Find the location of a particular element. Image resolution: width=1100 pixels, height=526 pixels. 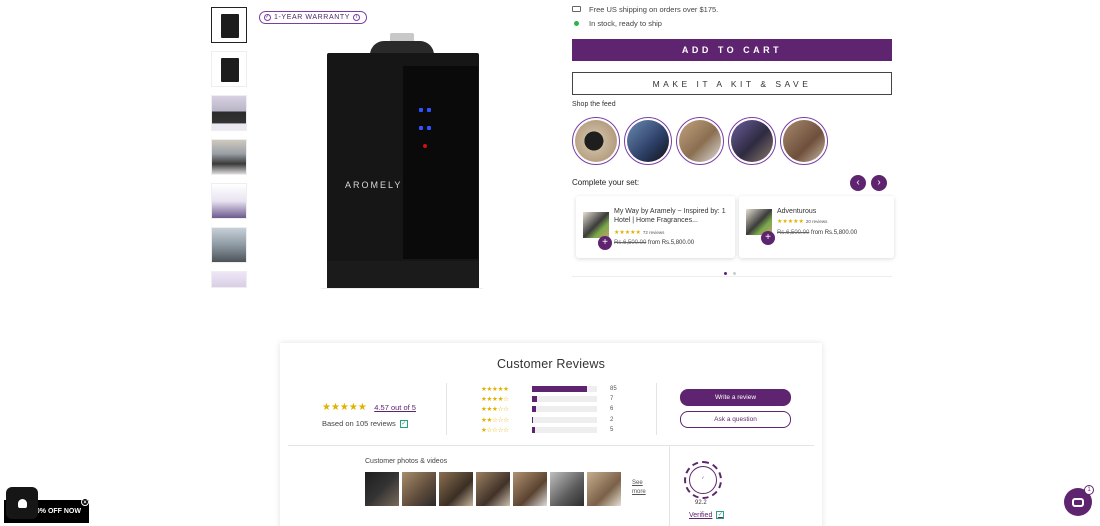

chevron-right-icon: › is located at coordinates (879, 183).